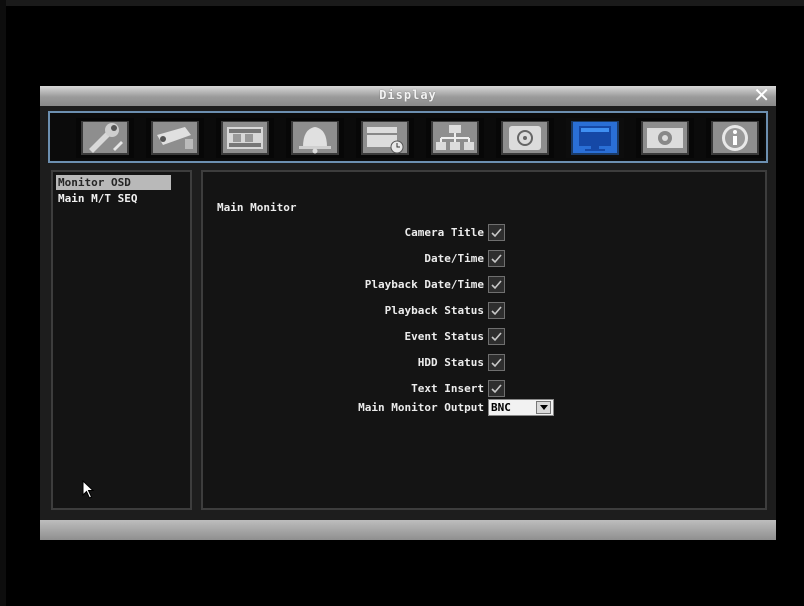  I want to click on system-gear-icon, so click(665, 138).